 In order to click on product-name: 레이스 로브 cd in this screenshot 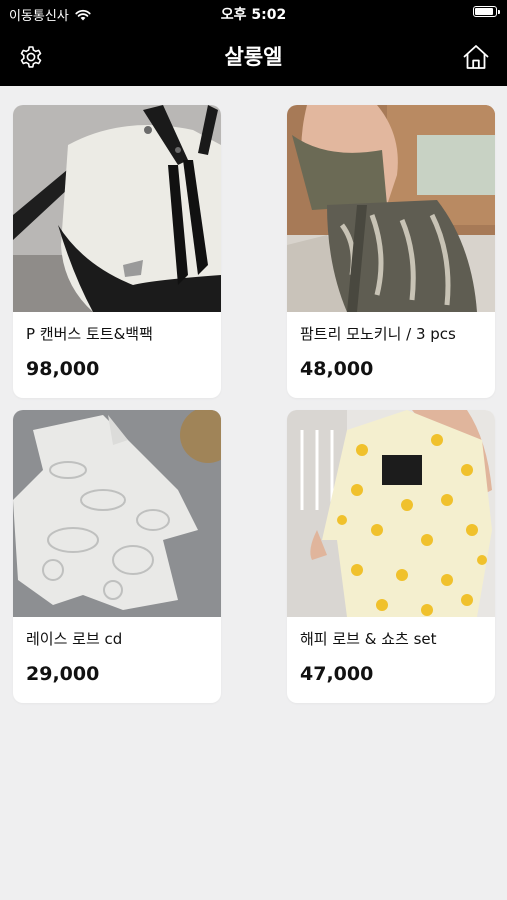, I will do `click(74, 639)`.